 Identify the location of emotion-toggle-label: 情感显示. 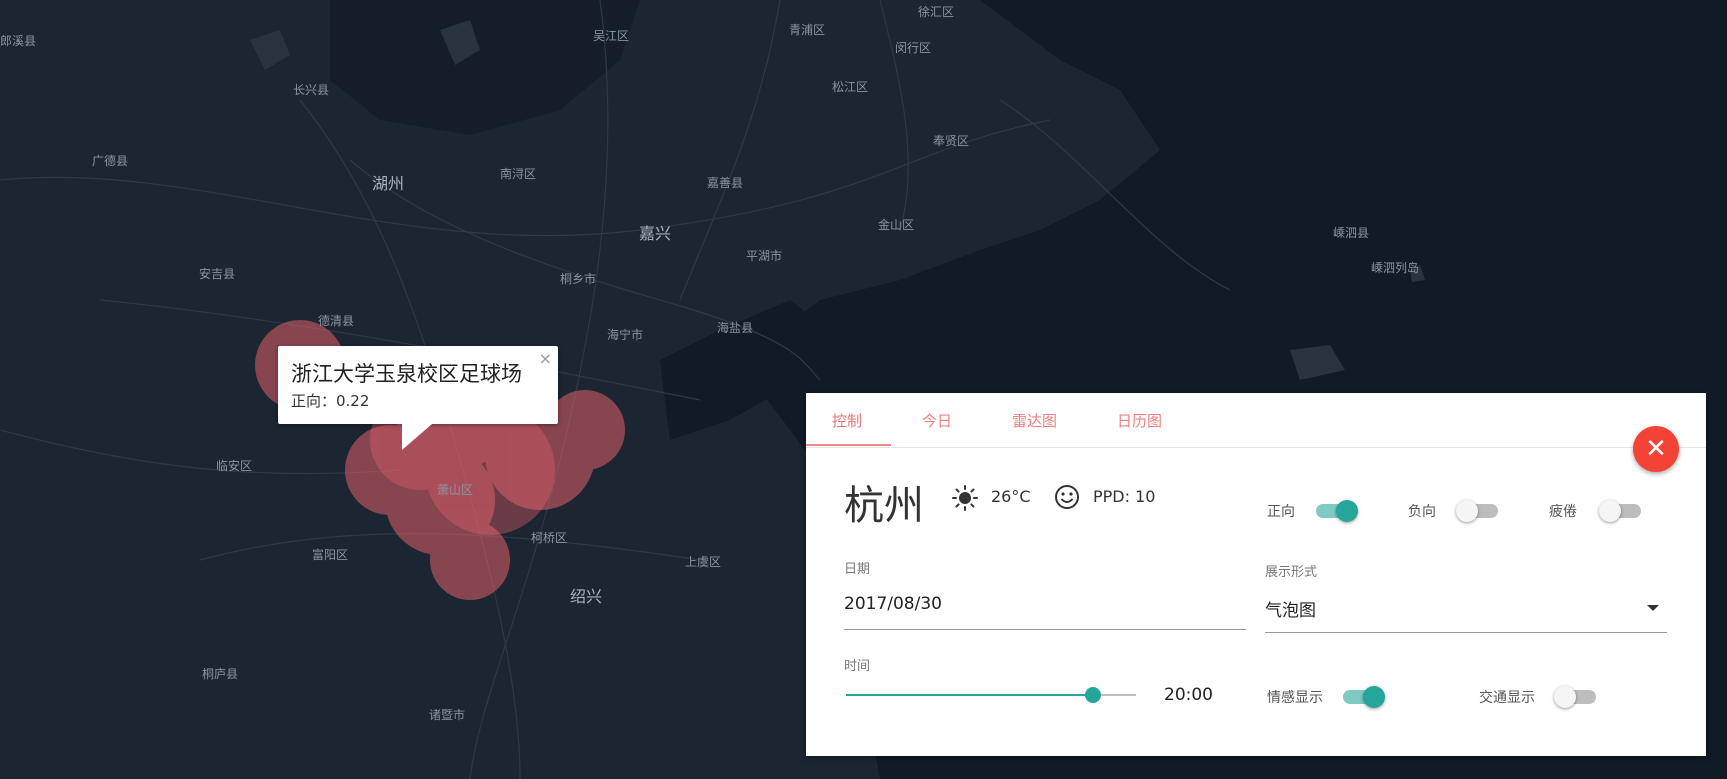
(1295, 698).